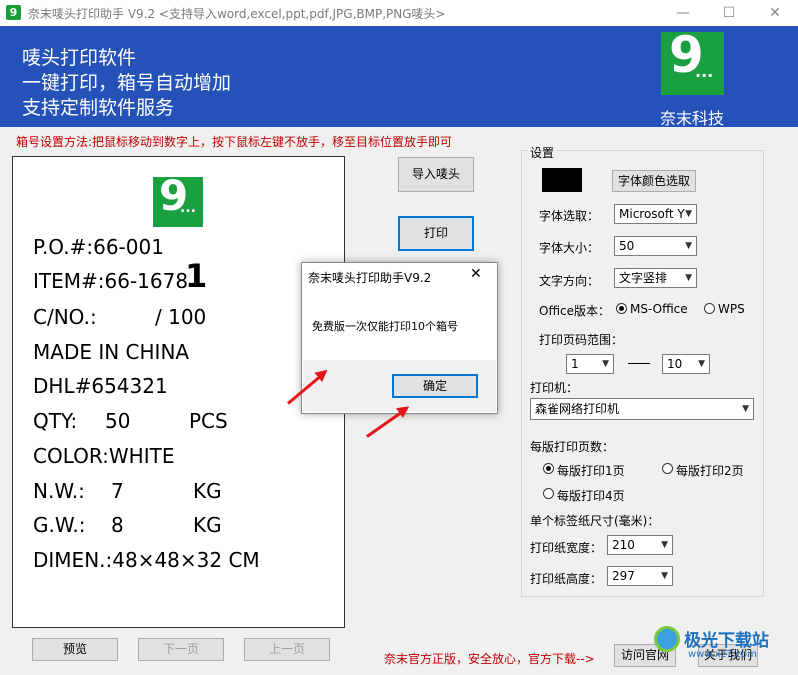 The height and width of the screenshot is (675, 798). What do you see at coordinates (104, 456) in the screenshot?
I see `color-line: COLOR:WHITE` at bounding box center [104, 456].